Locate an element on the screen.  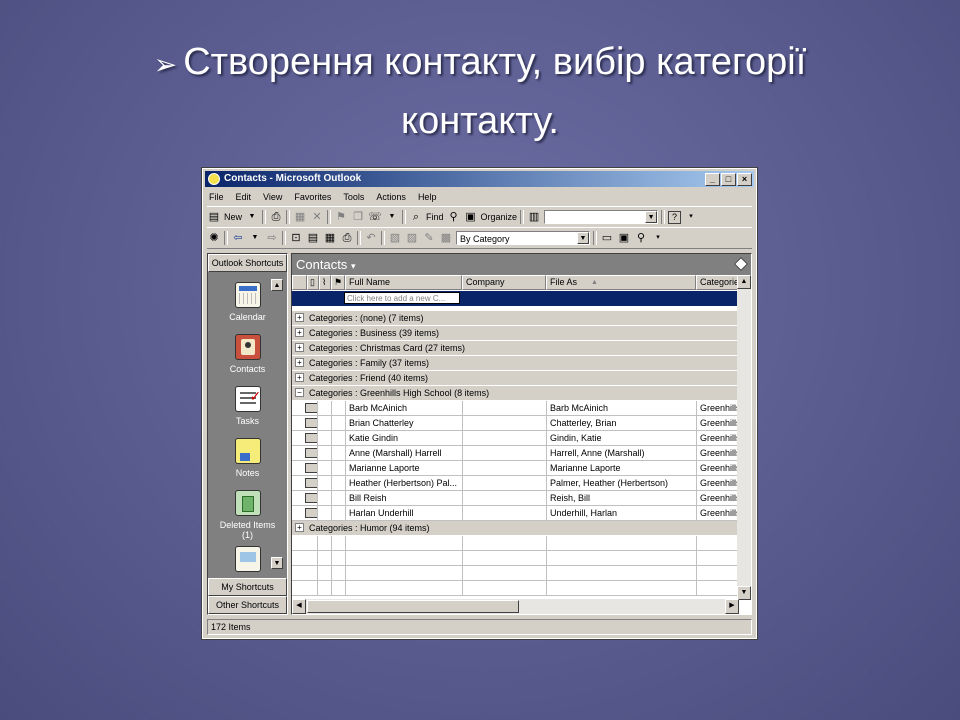
flag-icon: ⚑ is located at coordinates (341, 217).